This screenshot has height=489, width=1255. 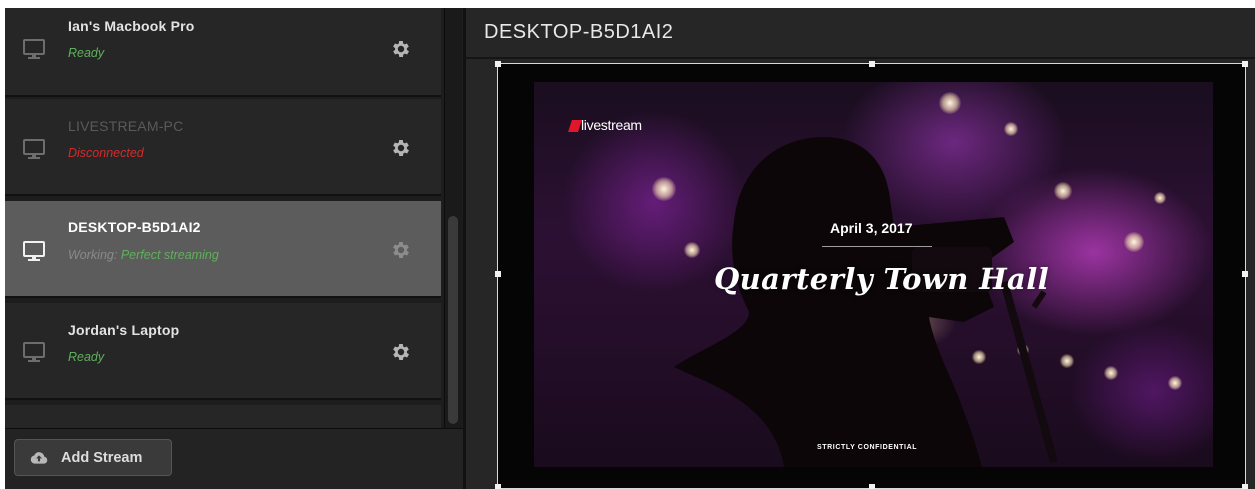 What do you see at coordinates (106, 153) in the screenshot?
I see `stream-status: Disconnected` at bounding box center [106, 153].